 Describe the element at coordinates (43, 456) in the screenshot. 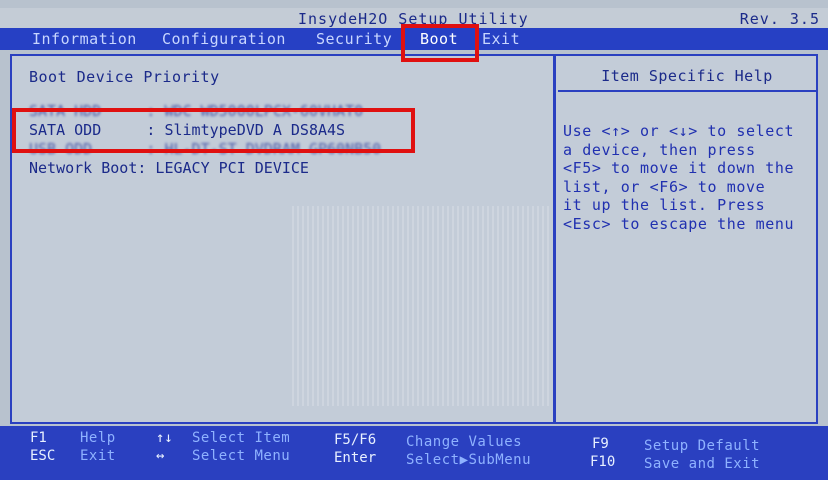

I see `key-esc: ESC` at that location.